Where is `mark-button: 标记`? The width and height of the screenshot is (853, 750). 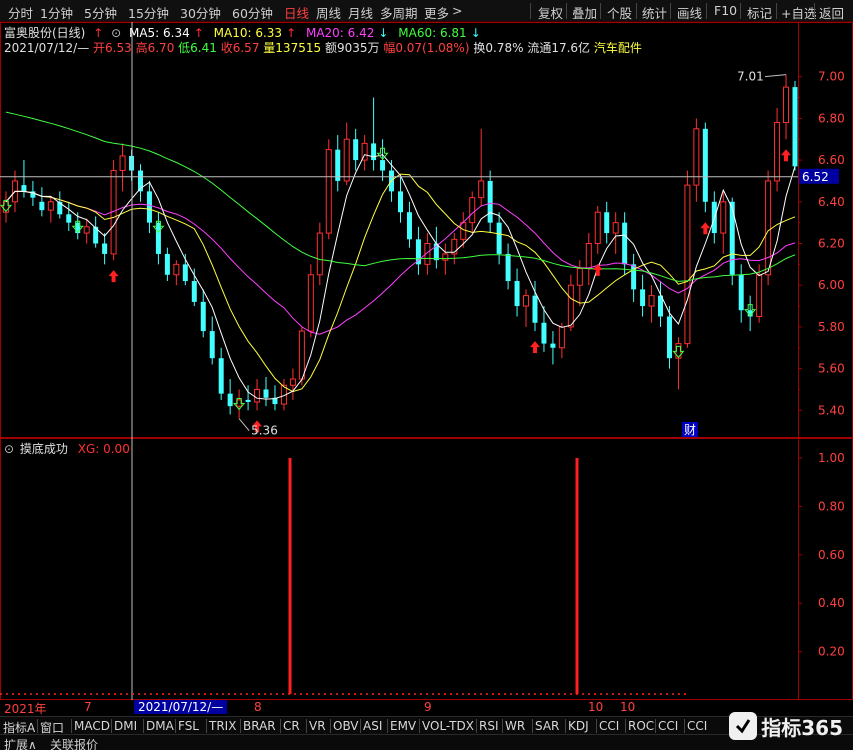
mark-button: 标记 is located at coordinates (759, 12).